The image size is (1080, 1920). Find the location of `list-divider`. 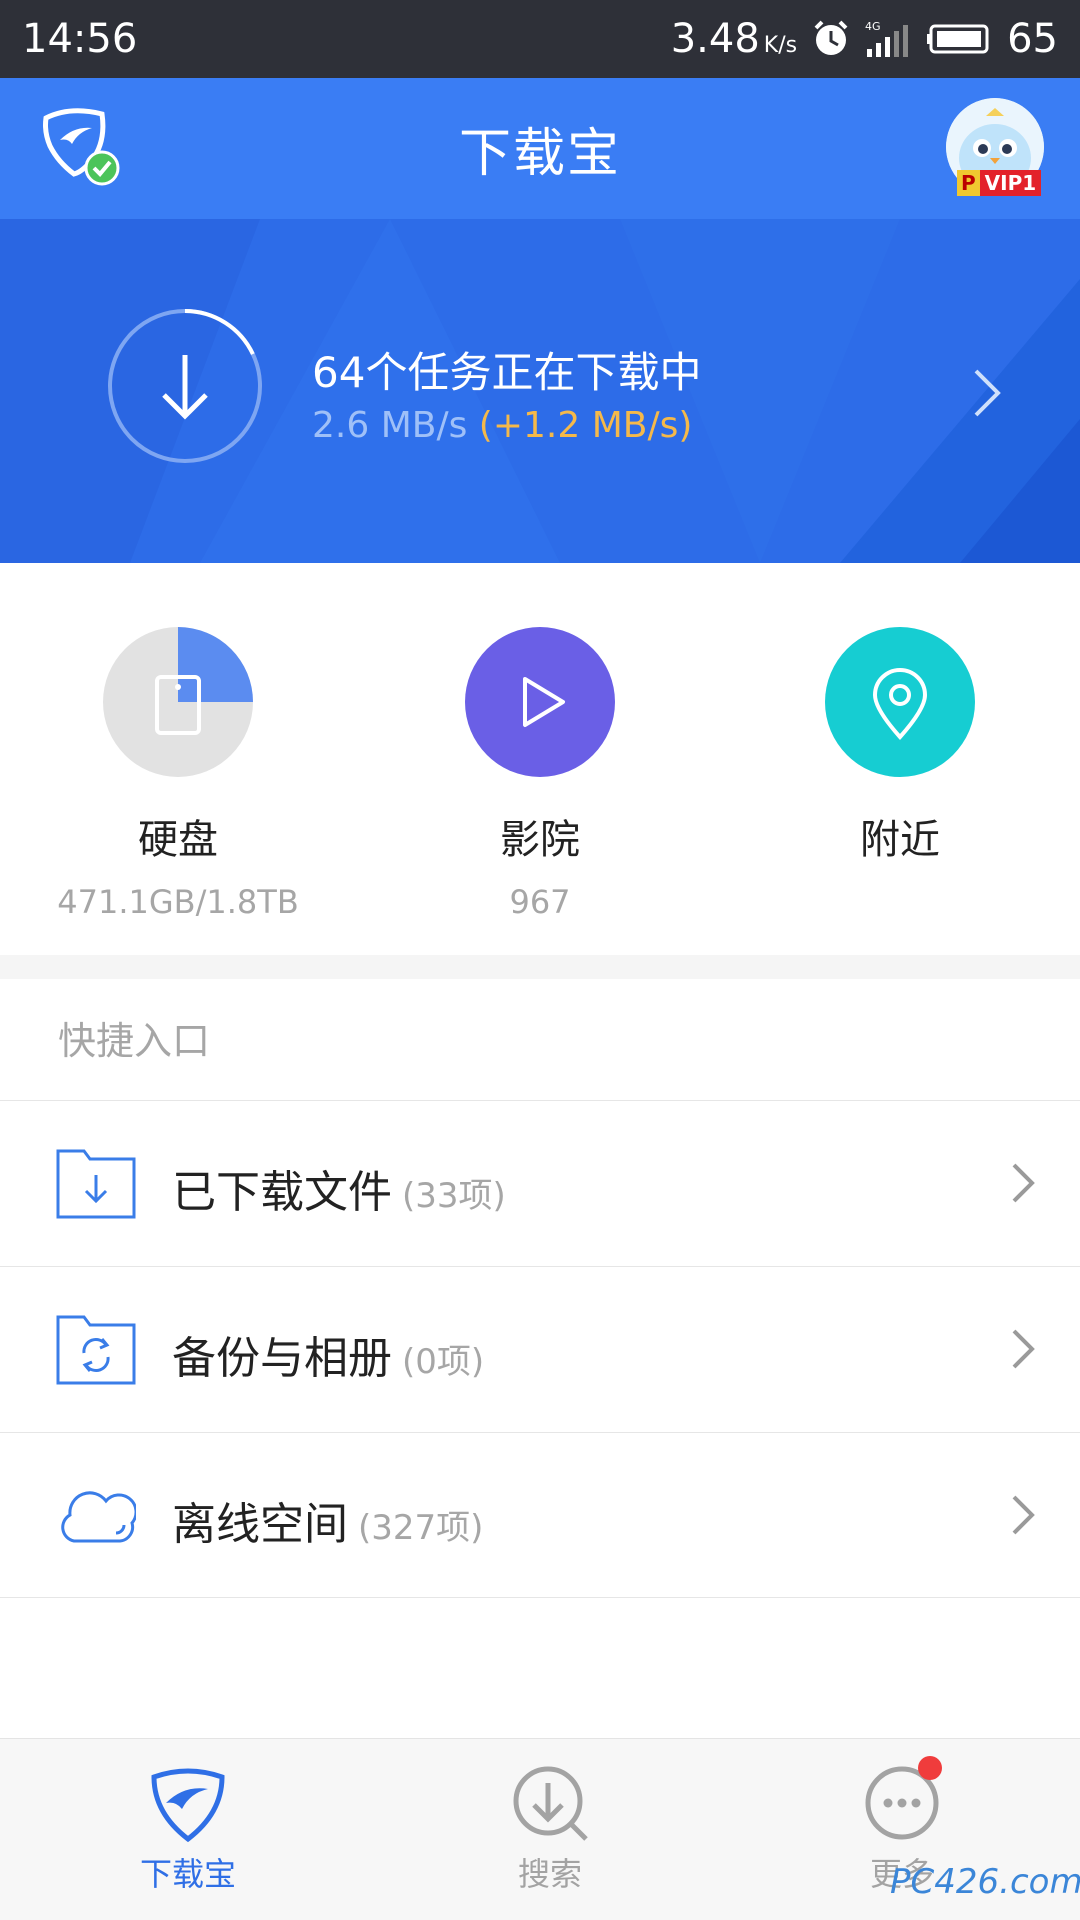

list-divider is located at coordinates (540, 1597).